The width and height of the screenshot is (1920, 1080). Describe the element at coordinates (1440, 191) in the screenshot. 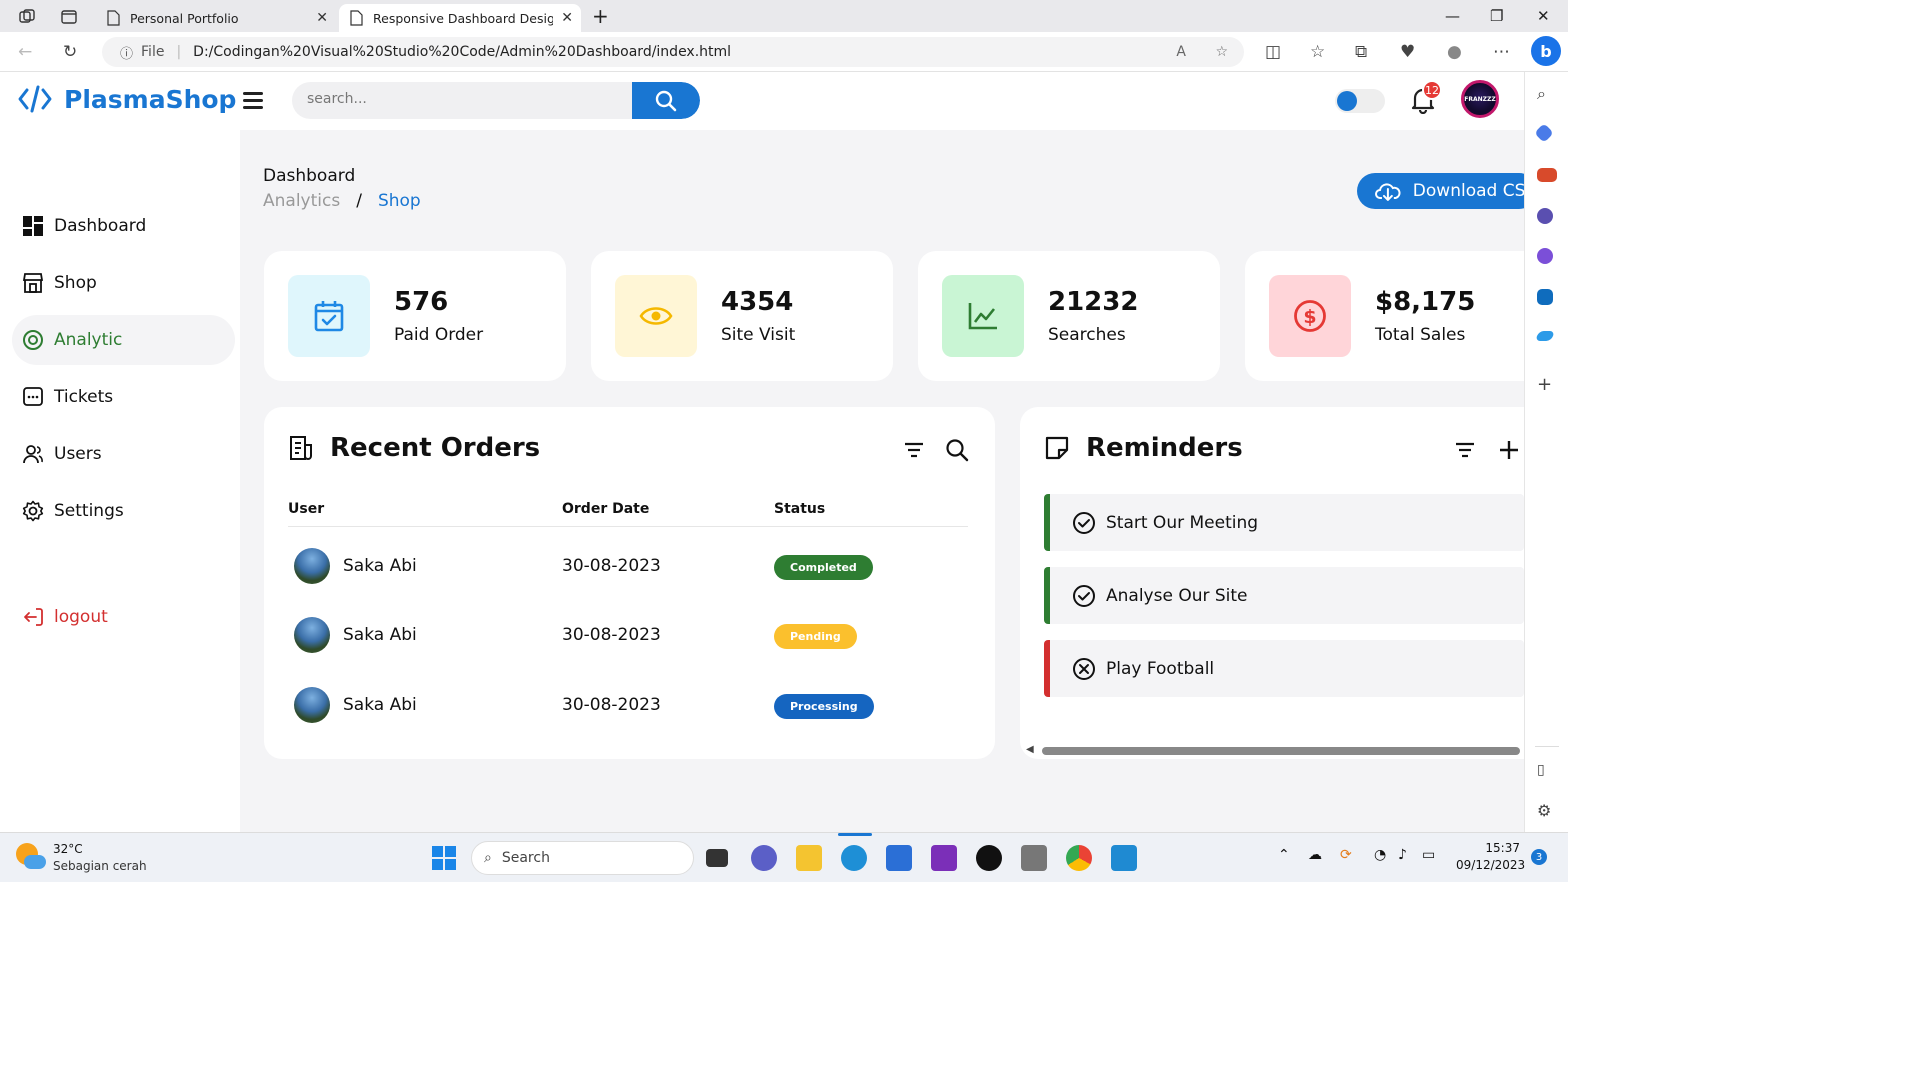

I see `download-csv-button: Download CSV` at that location.